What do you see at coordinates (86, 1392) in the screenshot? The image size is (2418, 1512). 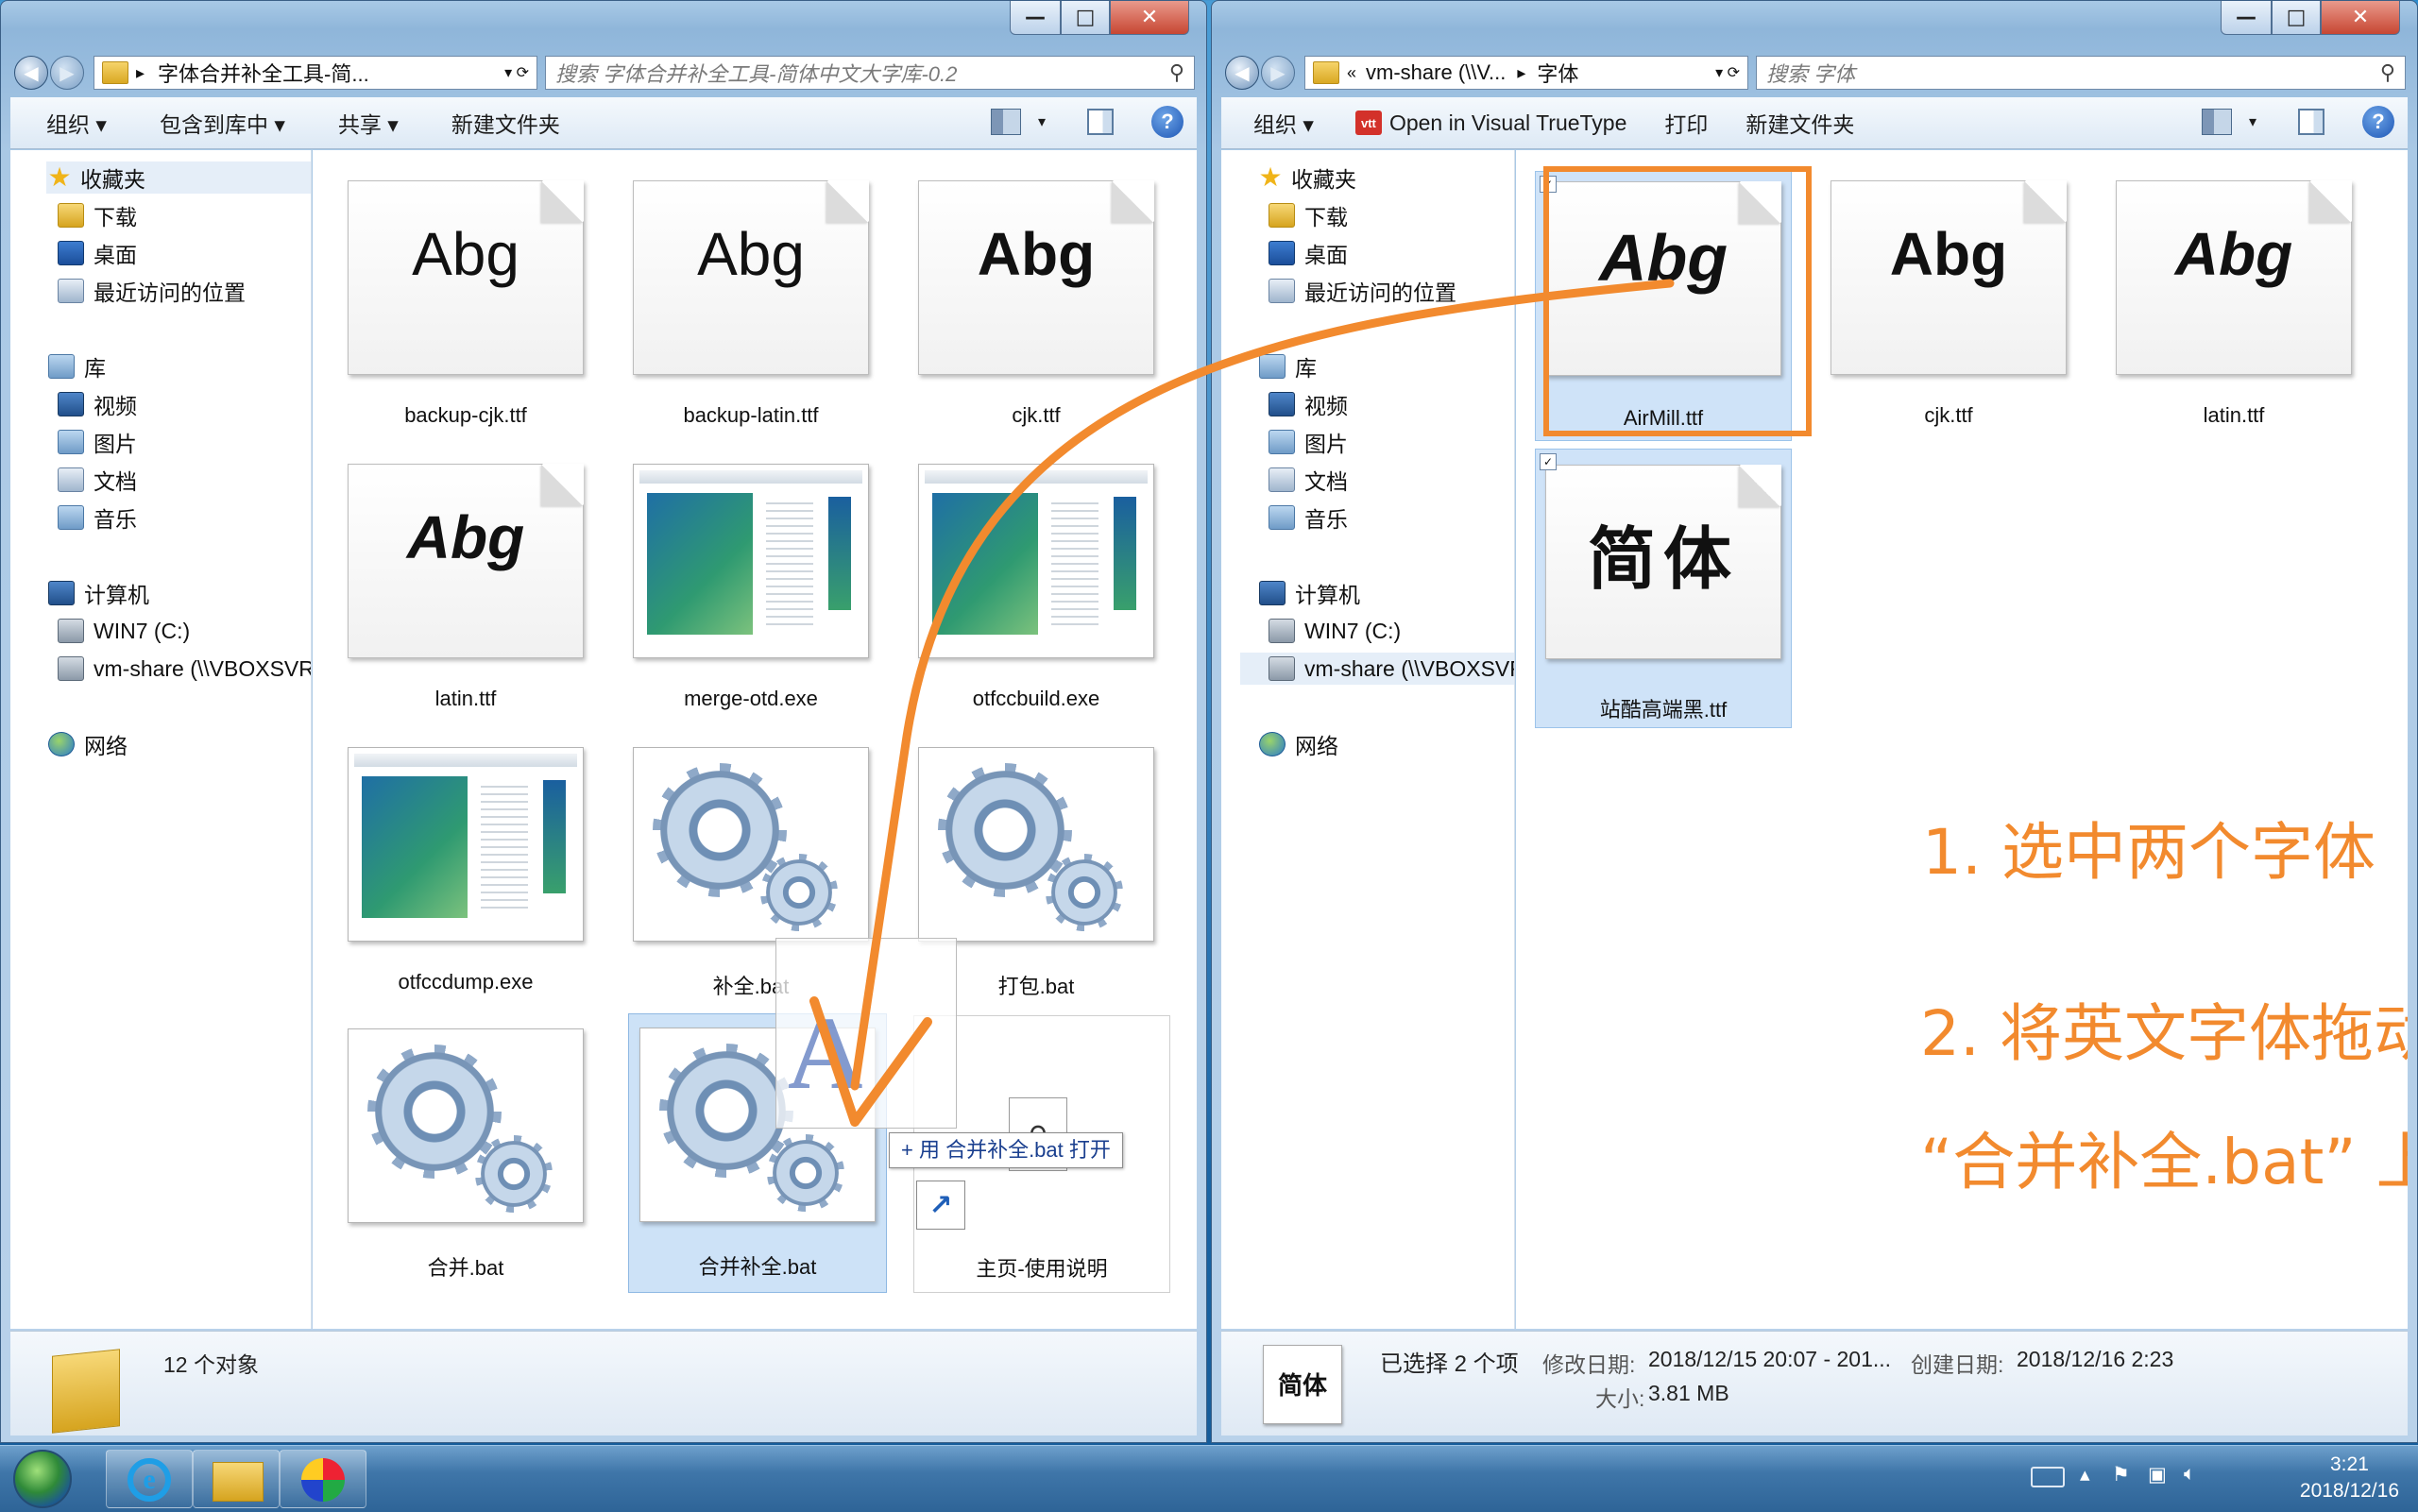 I see `status-folder-icon` at bounding box center [86, 1392].